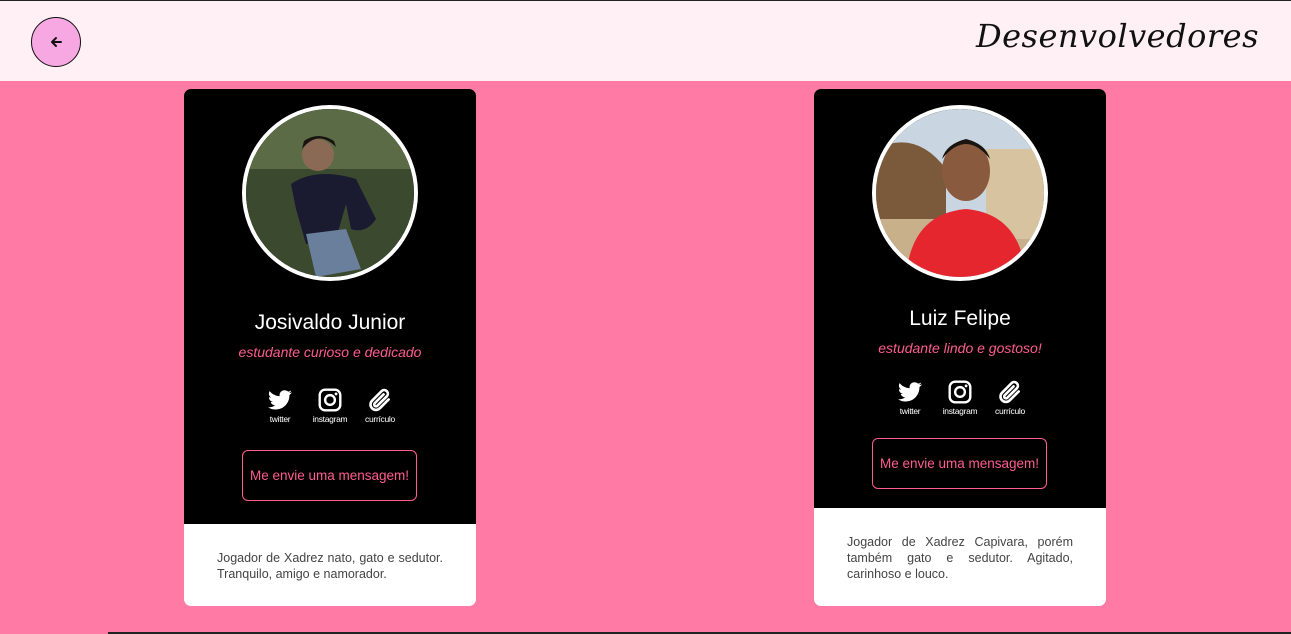 This screenshot has width=1291, height=634. I want to click on developer-tagline: estudante lindo e gostoso!, so click(960, 348).